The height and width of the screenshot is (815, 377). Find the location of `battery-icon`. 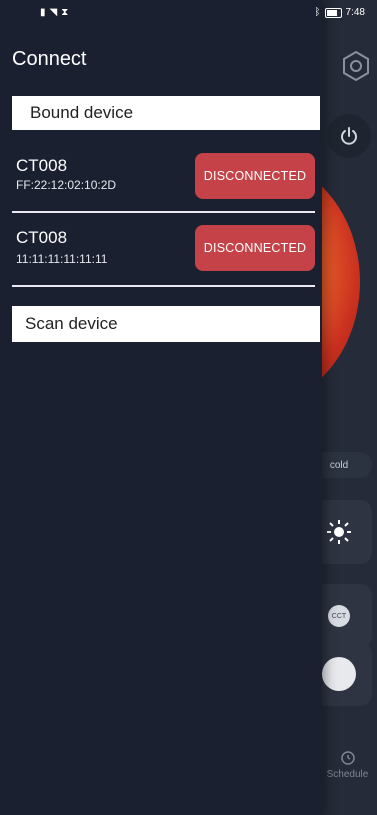

battery-icon is located at coordinates (333, 12).